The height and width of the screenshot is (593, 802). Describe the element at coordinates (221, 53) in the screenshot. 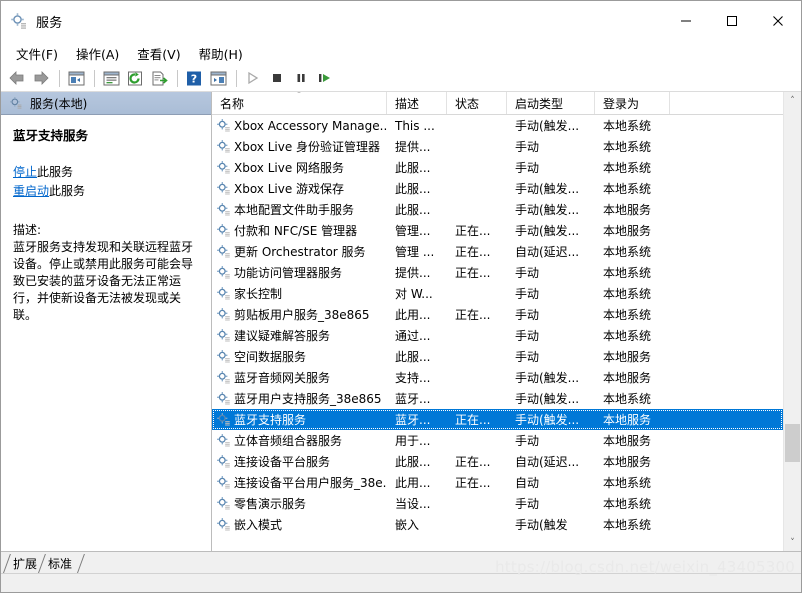

I see `menu-item-help: 帮助(H)` at that location.